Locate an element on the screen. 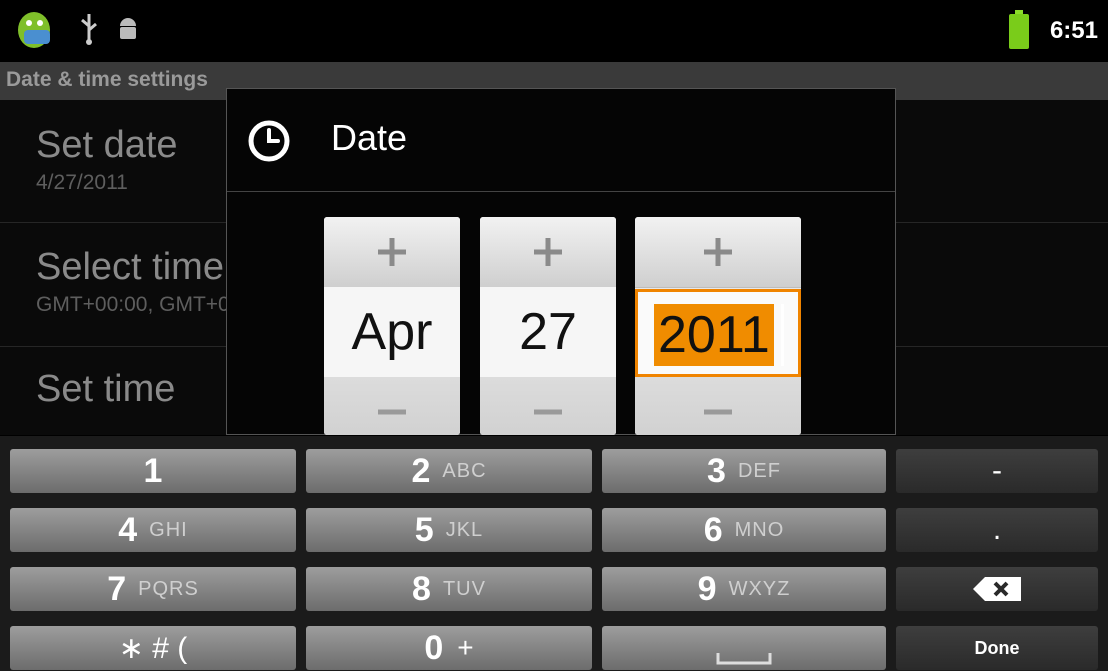 Image resolution: width=1108 pixels, height=671 pixels. key-label: 6 is located at coordinates (713, 529).